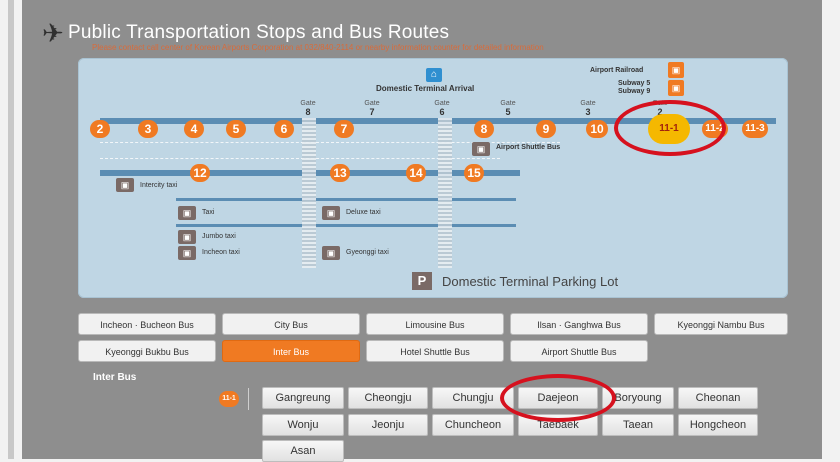  Describe the element at coordinates (284, 129) in the screenshot. I see `bus-stop-6: 6` at that location.